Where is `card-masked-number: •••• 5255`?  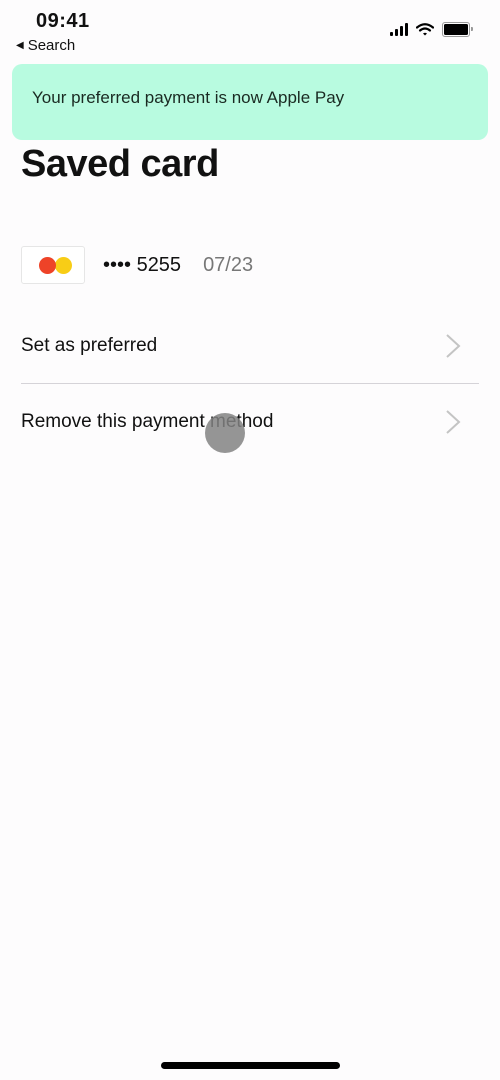
card-masked-number: •••• 5255 is located at coordinates (142, 264).